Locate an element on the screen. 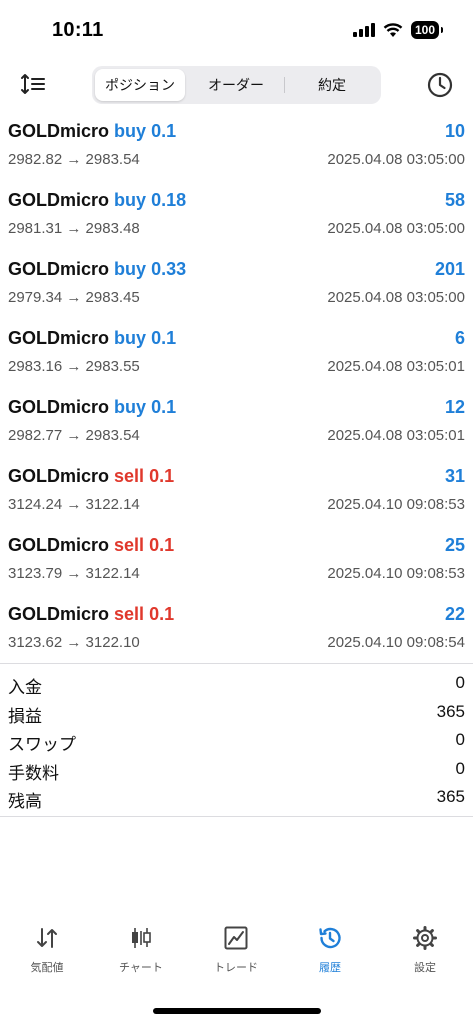 This screenshot has height=1024, width=473. trade-profit: 6 is located at coordinates (459, 338).